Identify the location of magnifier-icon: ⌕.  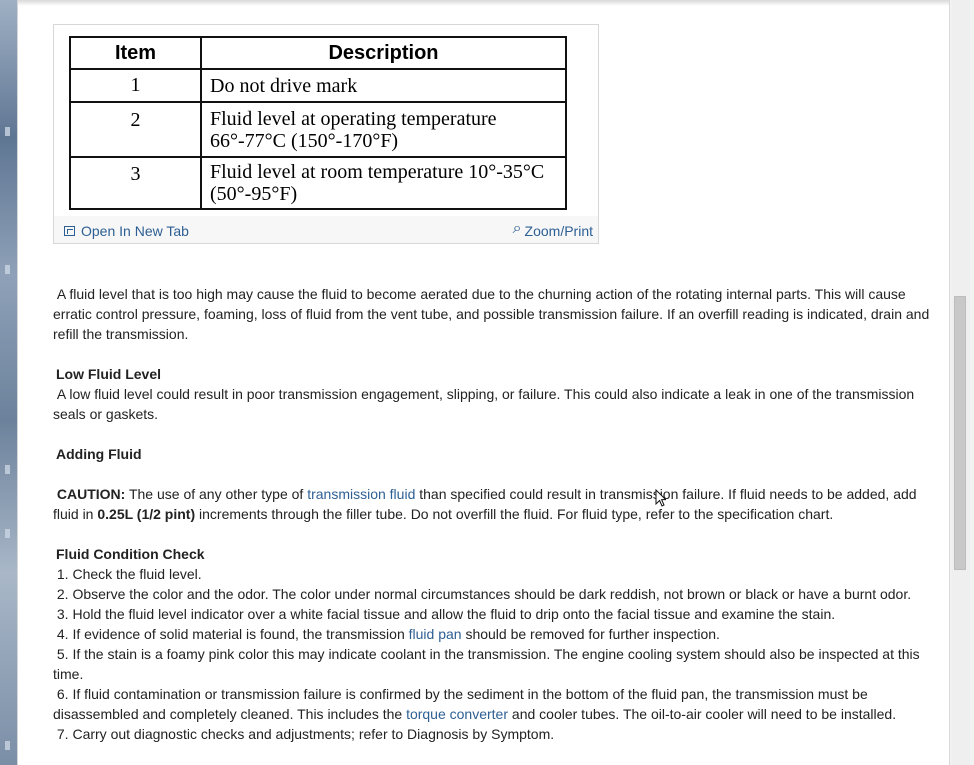
(517, 228).